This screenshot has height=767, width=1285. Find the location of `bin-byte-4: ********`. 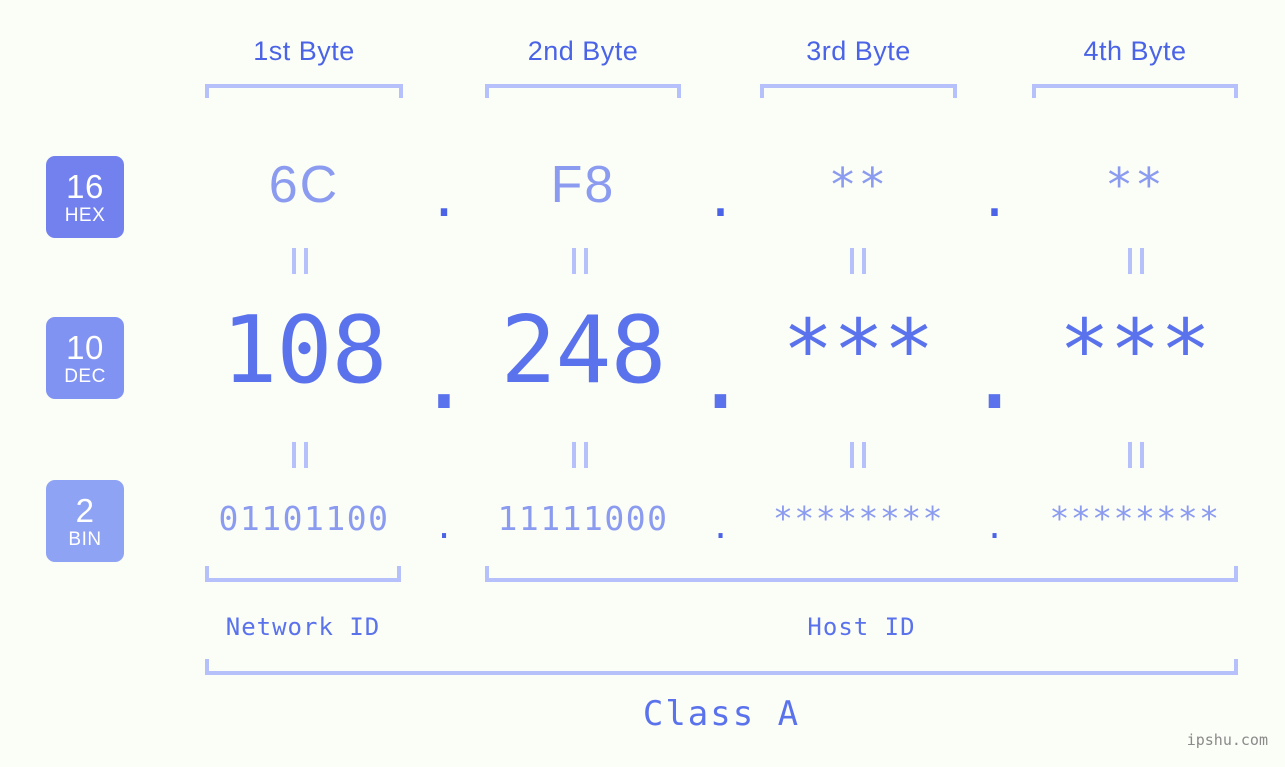

bin-byte-4: ******** is located at coordinates (1135, 518).